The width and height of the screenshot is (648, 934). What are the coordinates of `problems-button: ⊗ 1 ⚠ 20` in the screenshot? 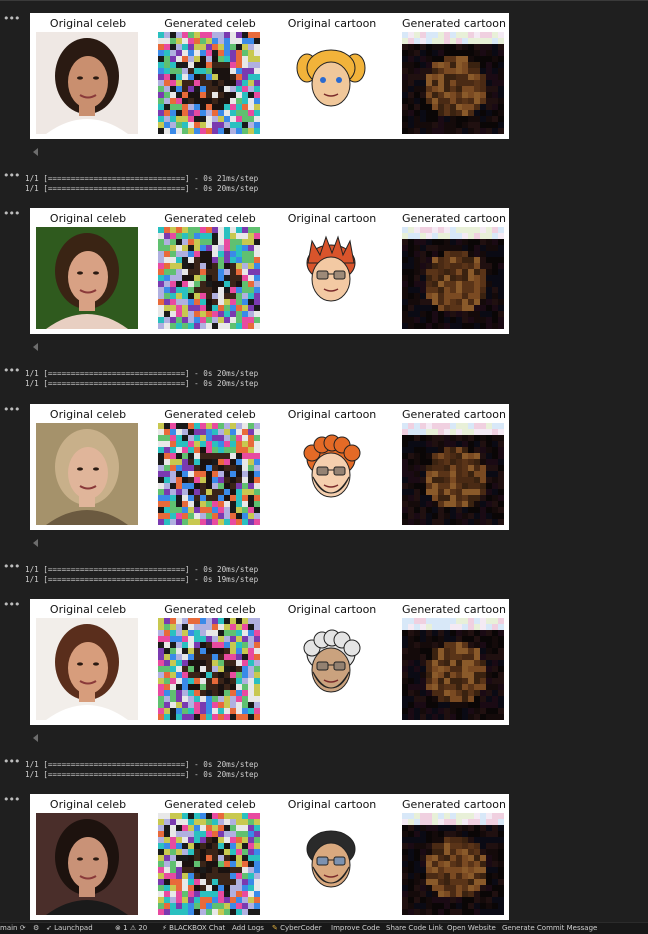 It's located at (131, 928).